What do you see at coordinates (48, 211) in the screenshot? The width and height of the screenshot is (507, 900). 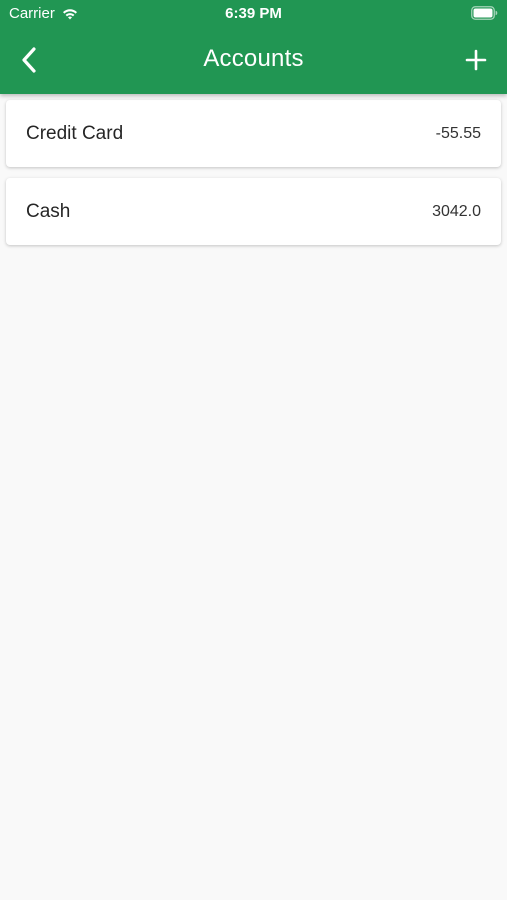 I see `account-name: Cash` at bounding box center [48, 211].